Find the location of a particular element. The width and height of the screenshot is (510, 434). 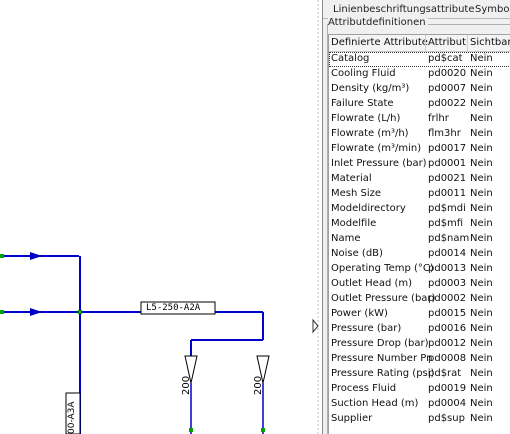

attribute-name-cell: Noise (dB) is located at coordinates (357, 253).